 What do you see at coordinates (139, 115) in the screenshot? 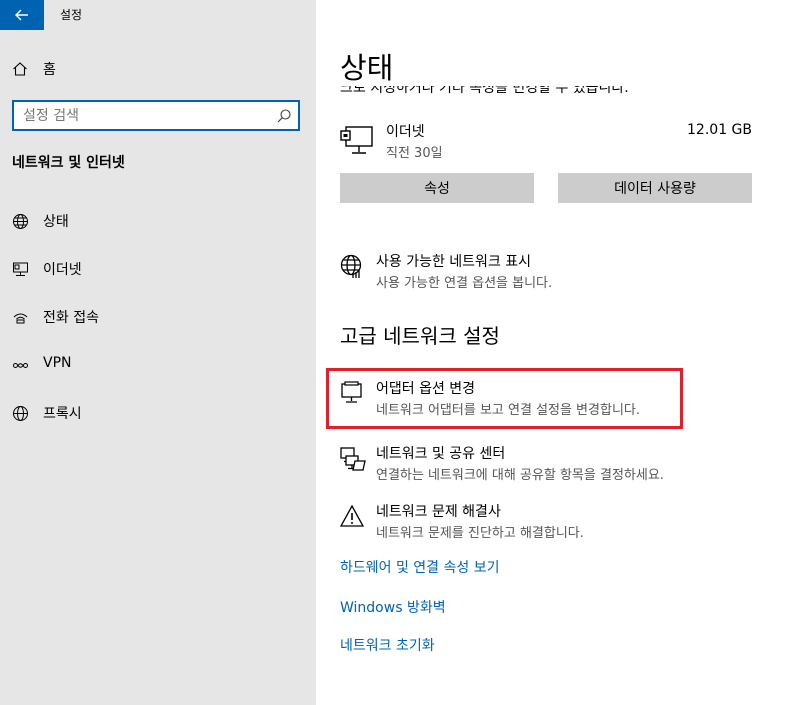
I see `search-input` at bounding box center [139, 115].